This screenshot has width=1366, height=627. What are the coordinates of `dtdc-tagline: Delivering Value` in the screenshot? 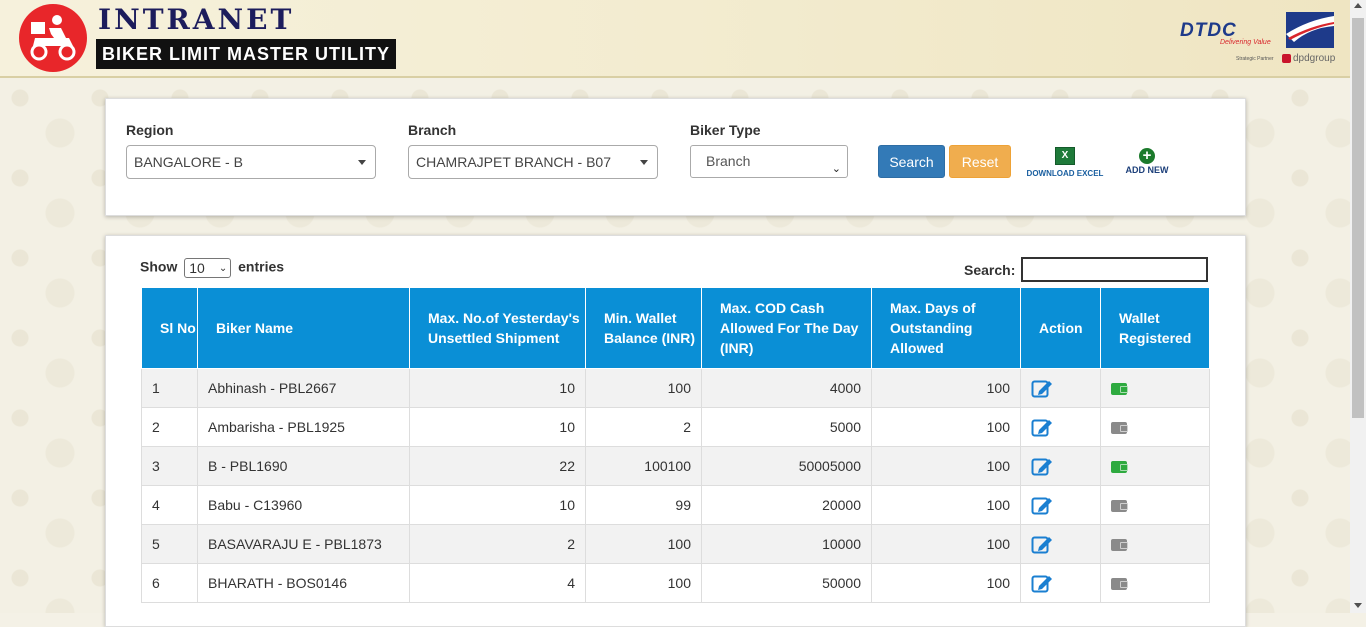 It's located at (1245, 42).